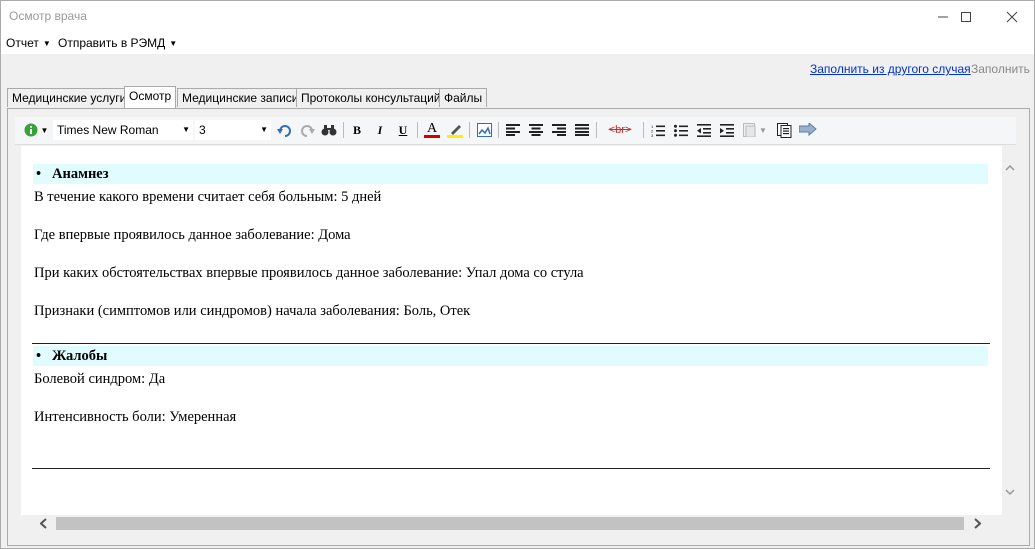 This screenshot has height=549, width=1035. I want to click on copy-button, so click(784, 130).